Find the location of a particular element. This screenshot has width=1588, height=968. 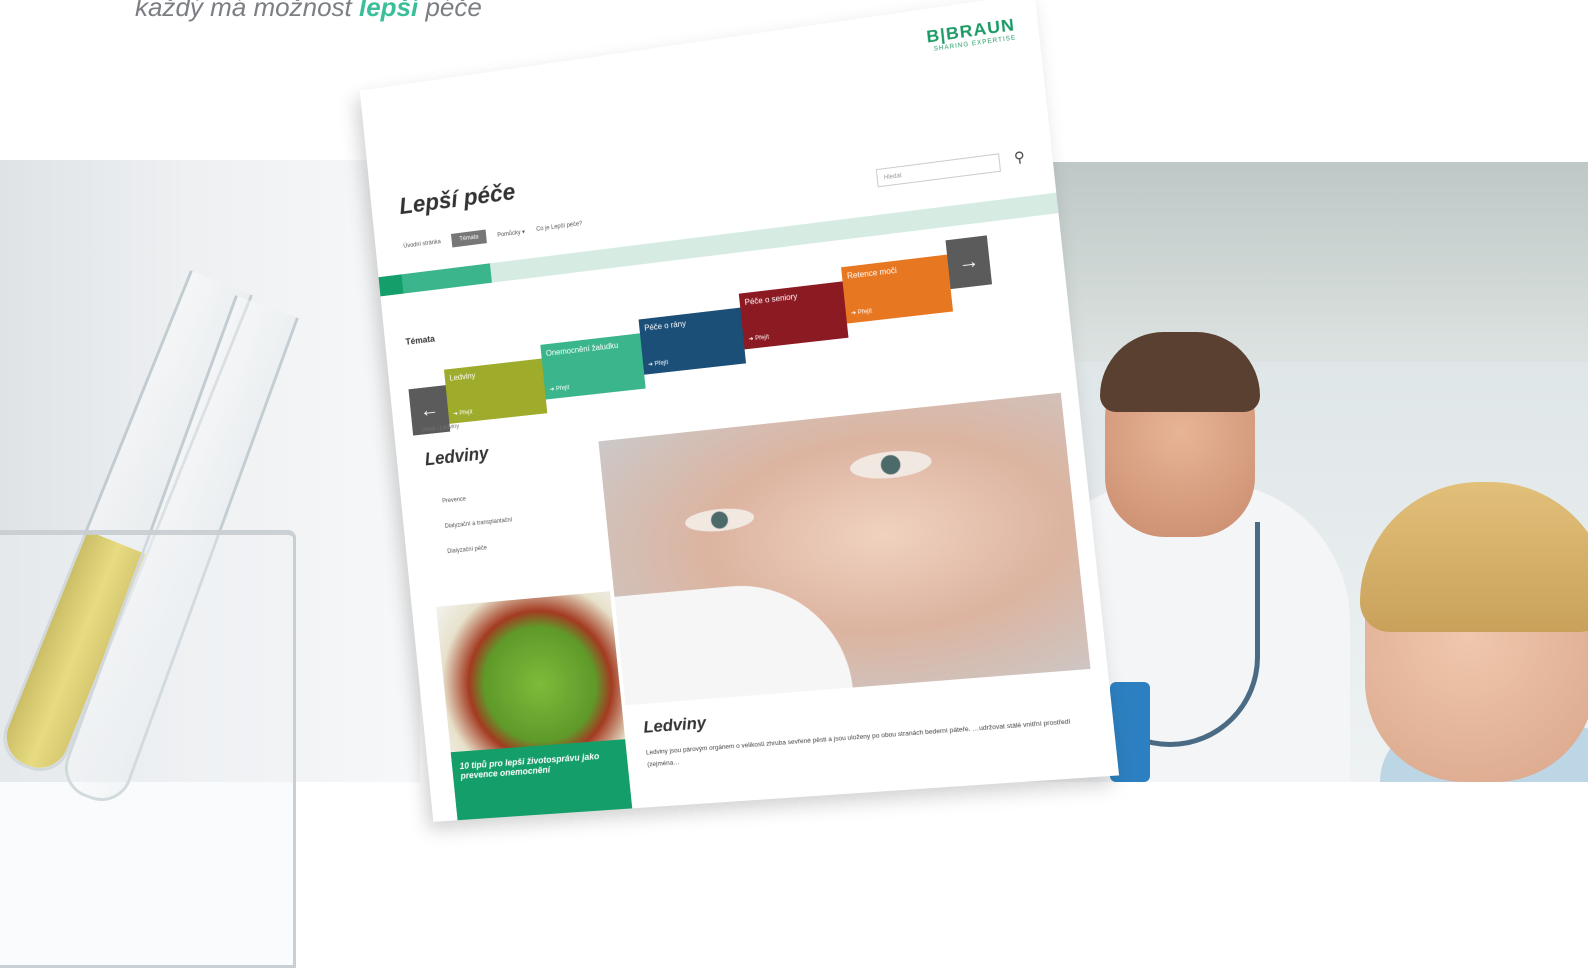

tile-label: Péče o rány is located at coordinates (665, 326).